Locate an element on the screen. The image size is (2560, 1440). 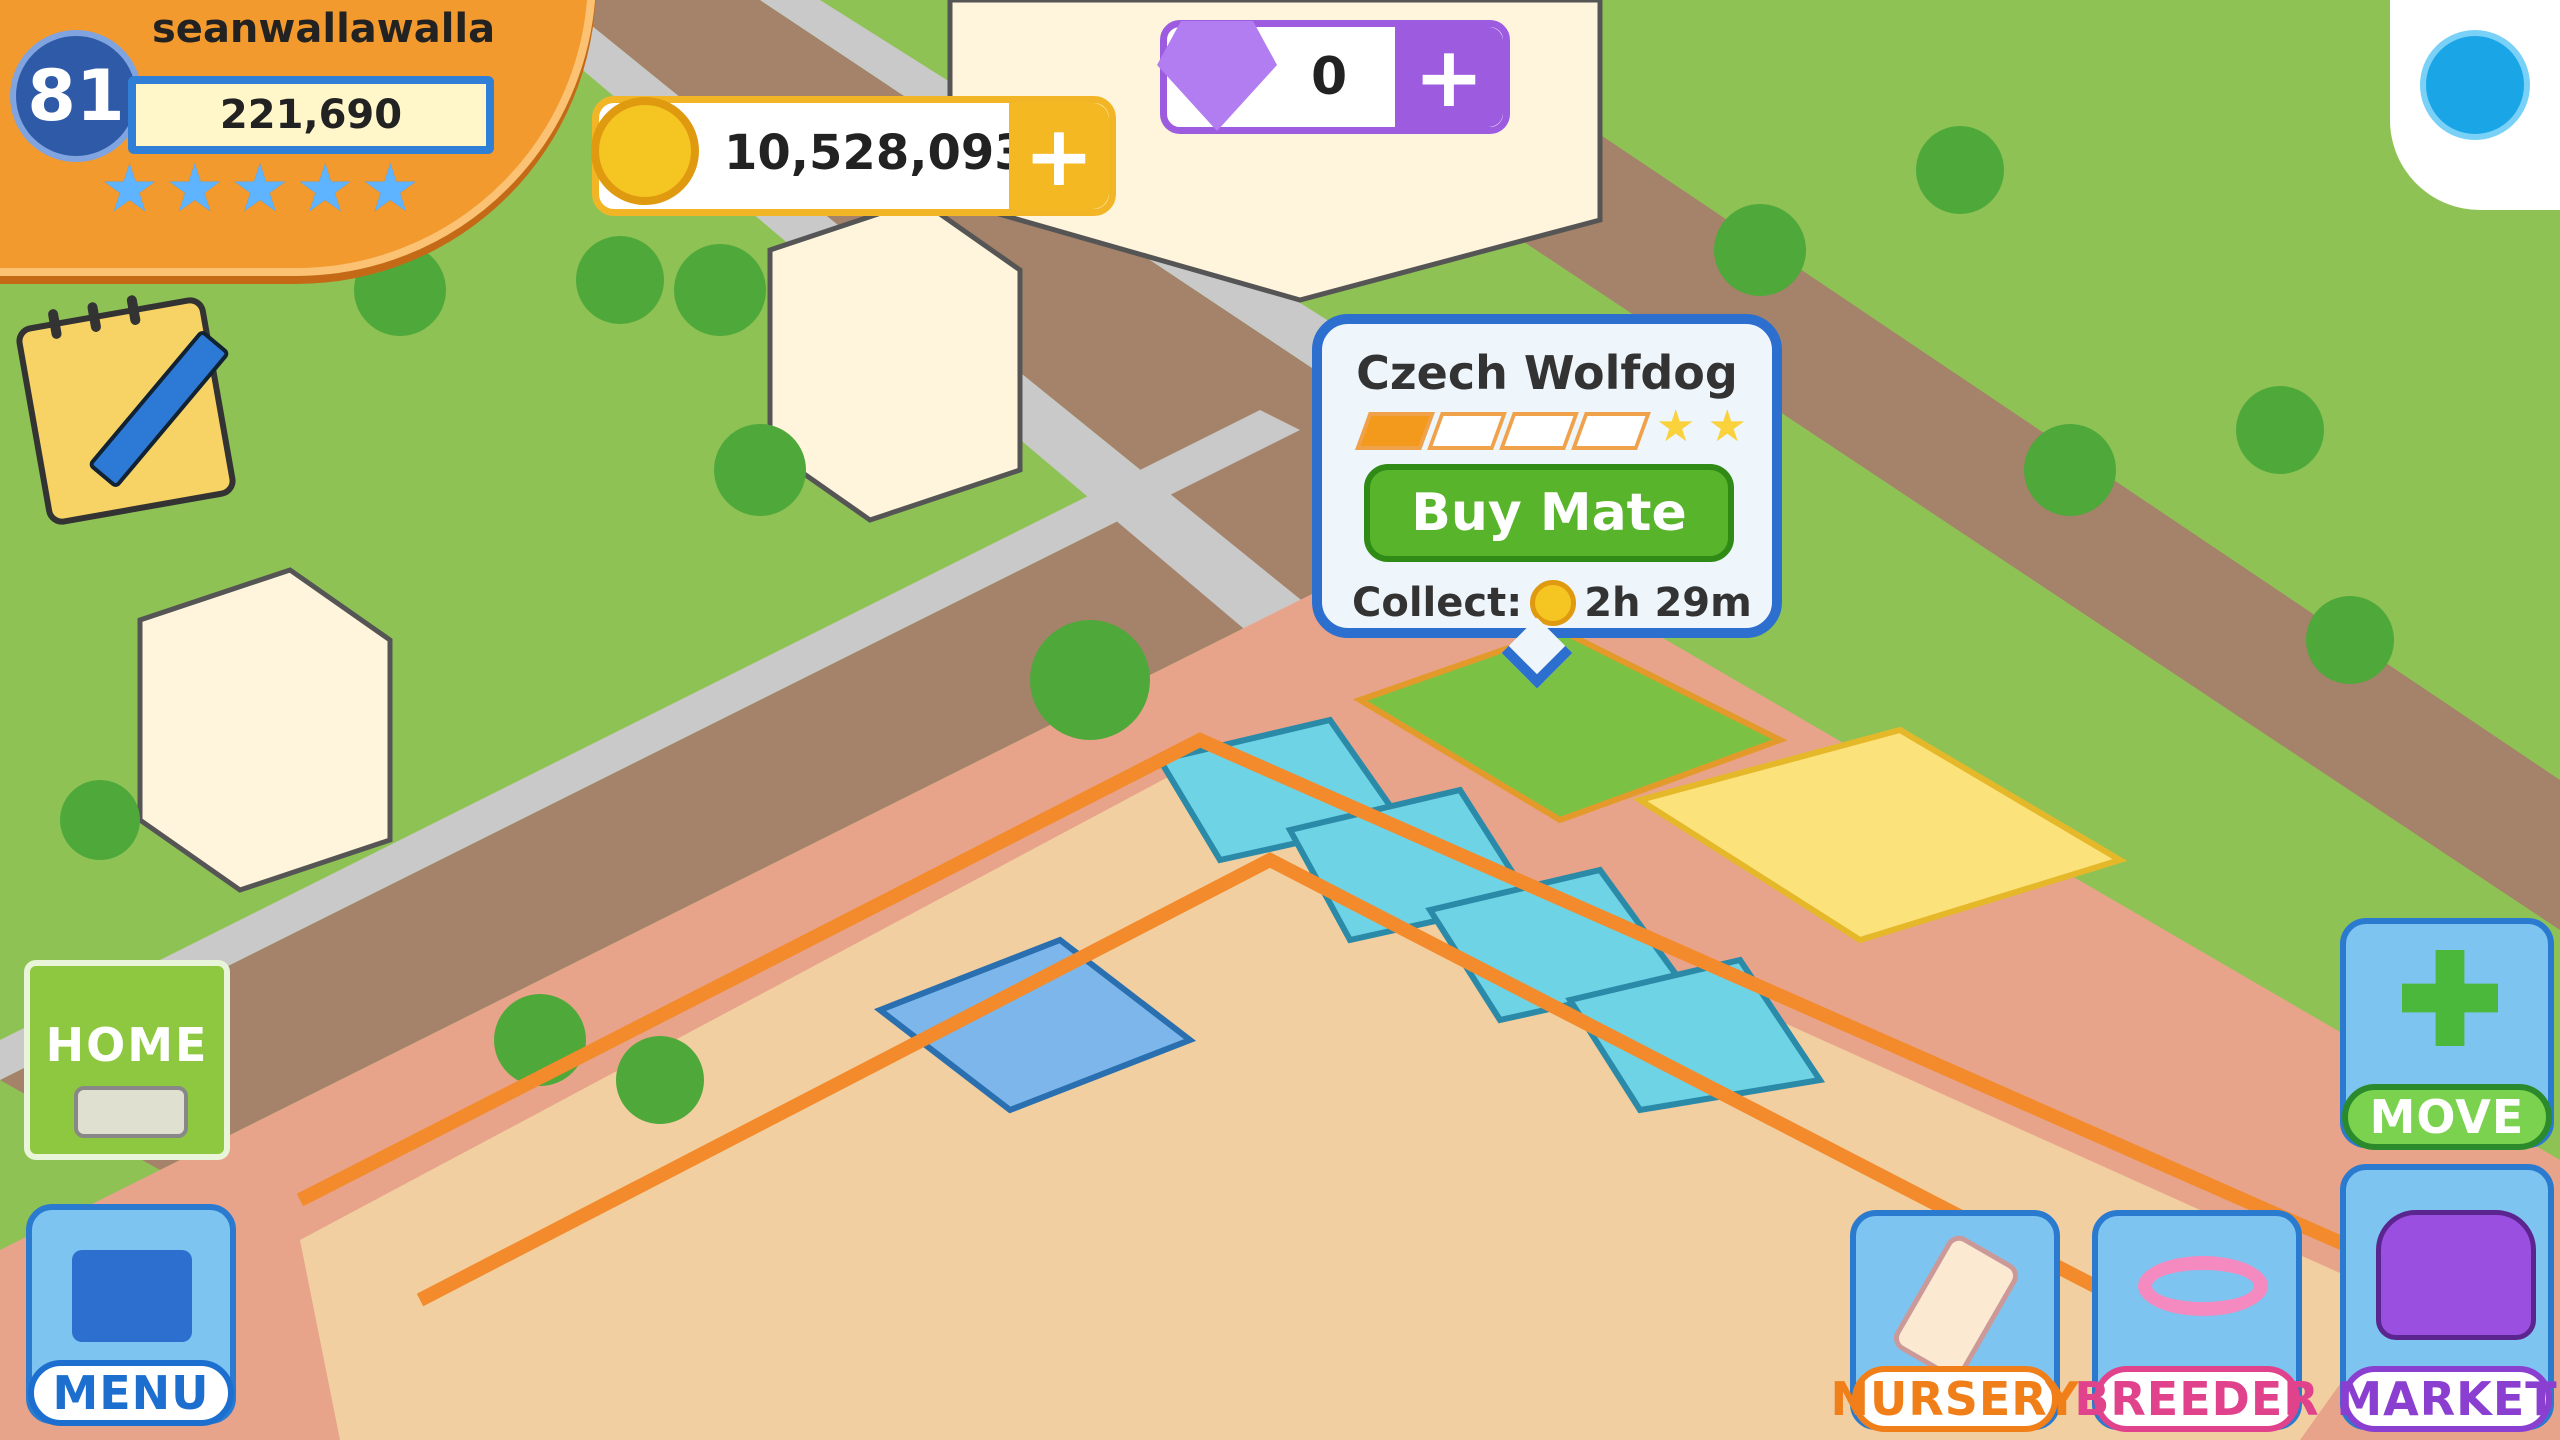
home-label: HOME is located at coordinates (127, 1045).